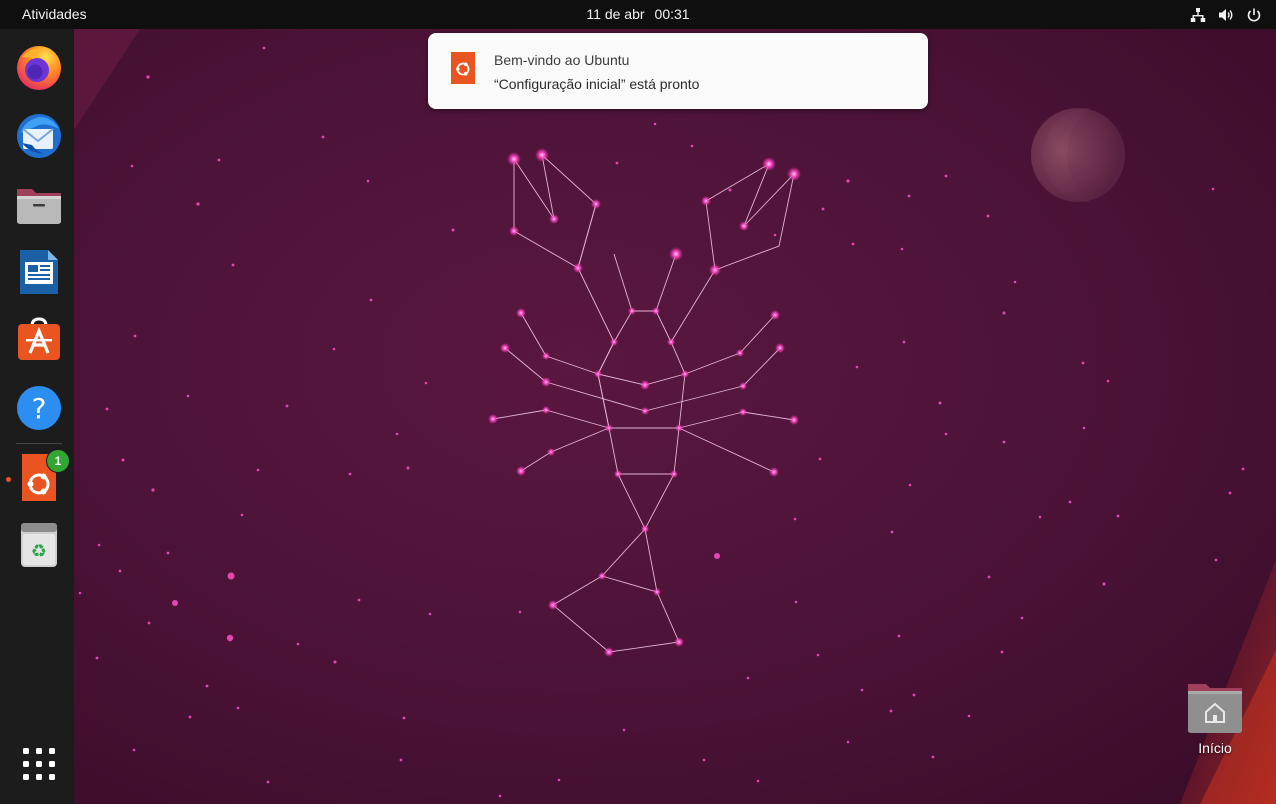  I want to click on clock: 11 de abr 00:31, so click(638, 14).